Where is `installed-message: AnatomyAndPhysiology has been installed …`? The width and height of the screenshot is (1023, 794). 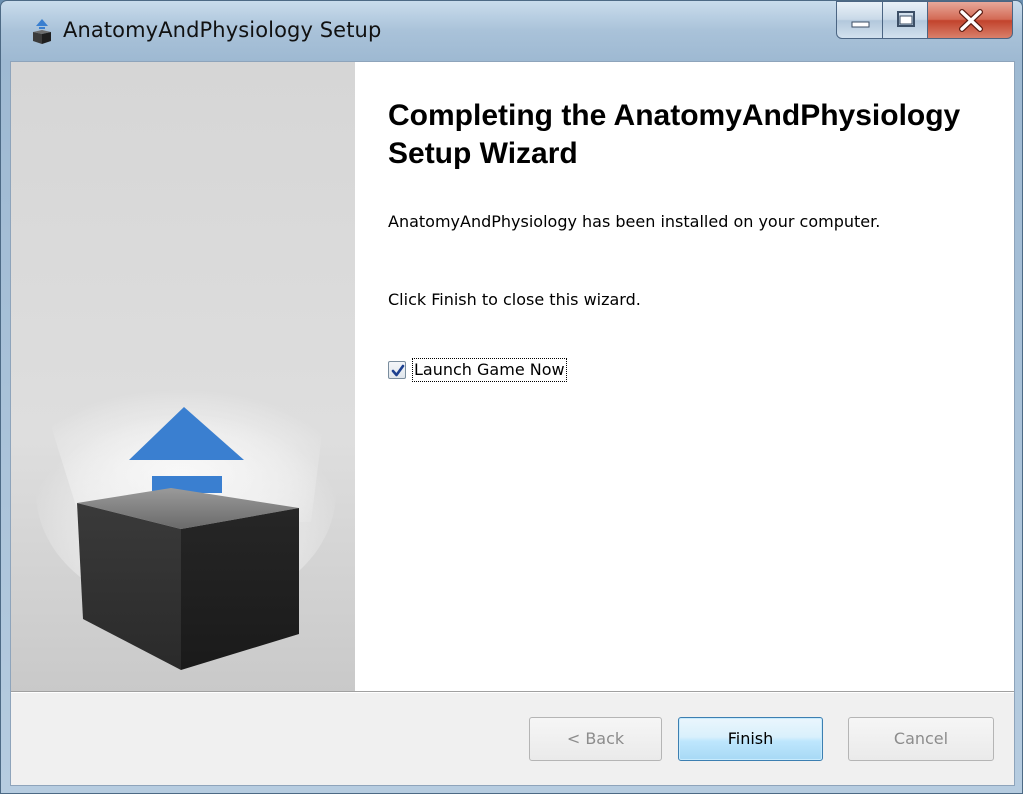 installed-message: AnatomyAndPhysiology has been installed … is located at coordinates (634, 221).